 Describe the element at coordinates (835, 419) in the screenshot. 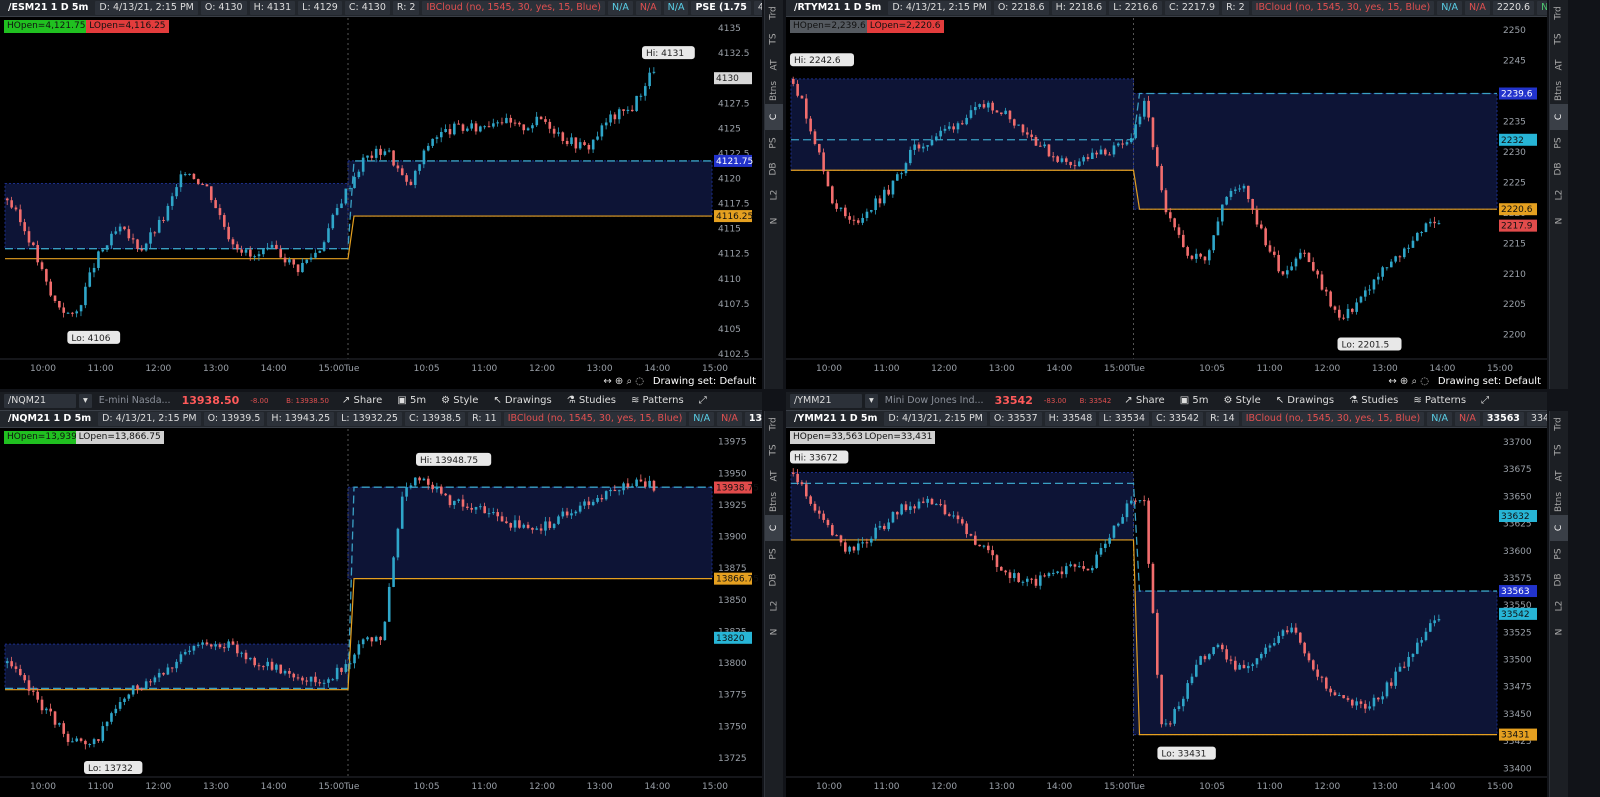

I see `chart-symbol-label: /YMM21 1 D 5m` at that location.